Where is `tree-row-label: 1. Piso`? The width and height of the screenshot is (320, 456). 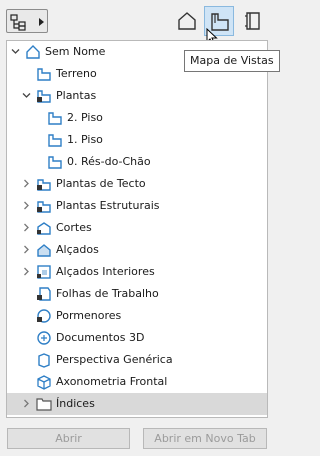 tree-row-label: 1. Piso is located at coordinates (85, 139).